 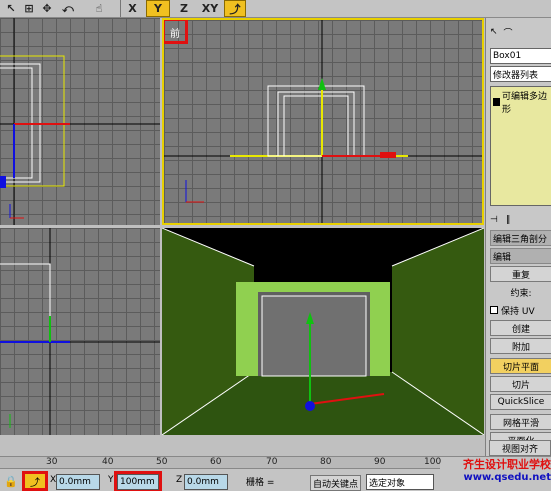 What do you see at coordinates (260, 483) in the screenshot?
I see `grid-label: 栅格 =` at bounding box center [260, 483].